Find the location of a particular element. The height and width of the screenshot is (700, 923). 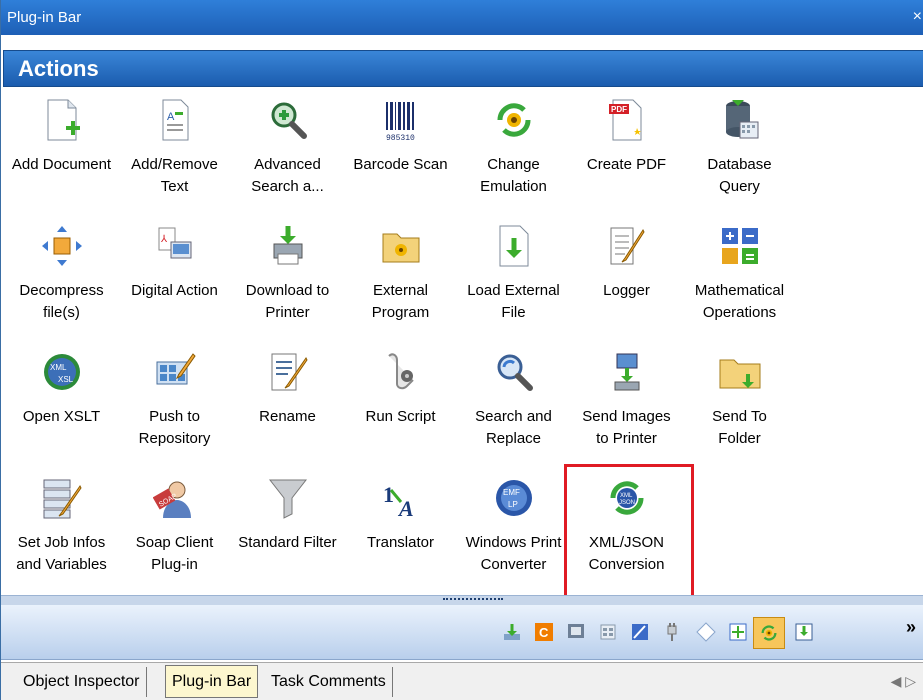

math-icon is located at coordinates (740, 246).